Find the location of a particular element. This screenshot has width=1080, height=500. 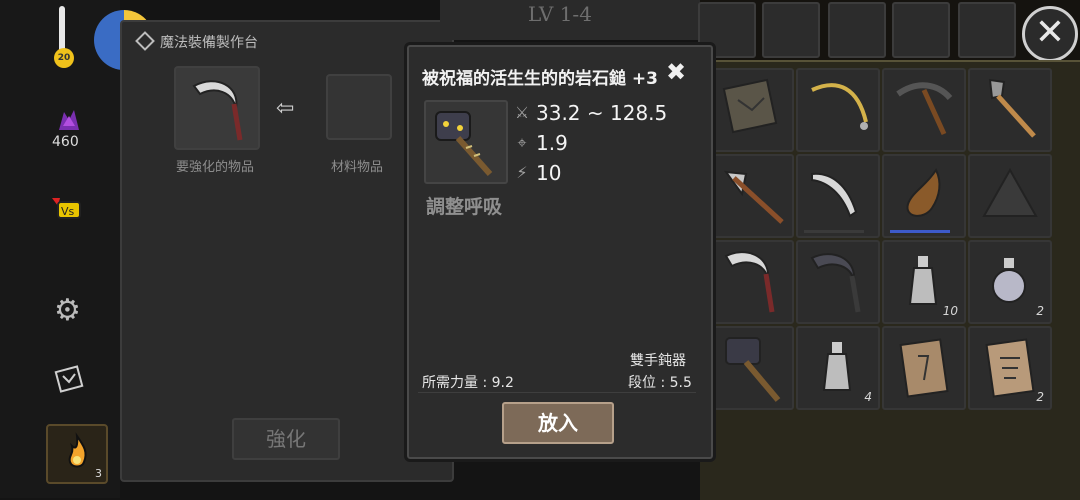

arrow-left-icon: ⇦ is located at coordinates (285, 108).